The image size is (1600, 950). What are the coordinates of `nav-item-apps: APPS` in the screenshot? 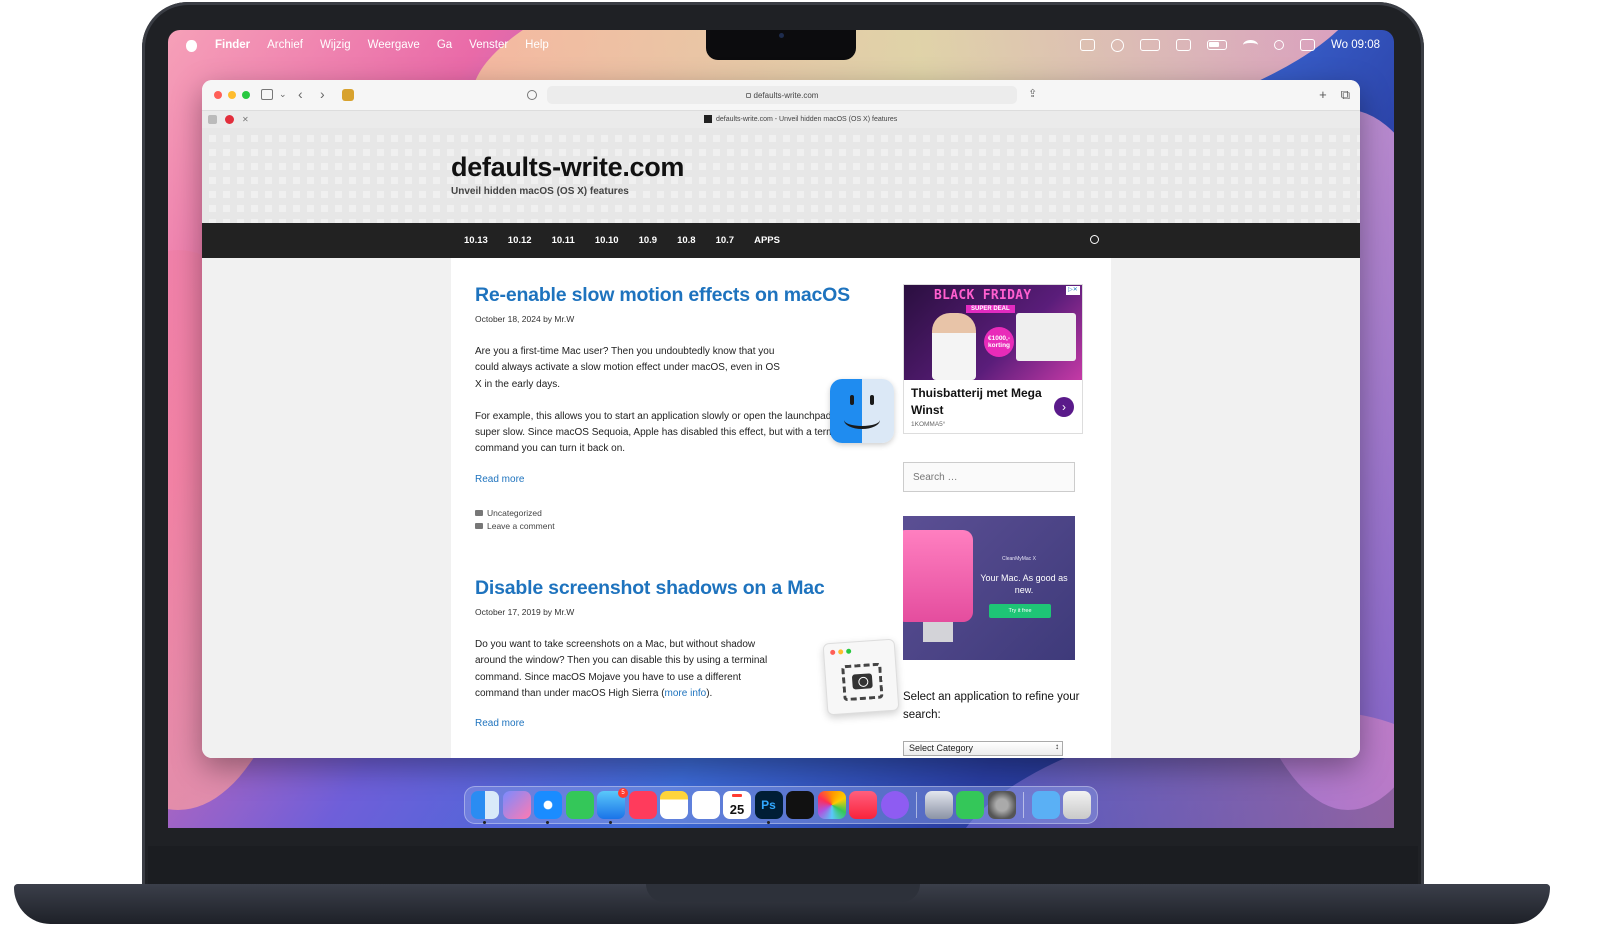 It's located at (767, 240).